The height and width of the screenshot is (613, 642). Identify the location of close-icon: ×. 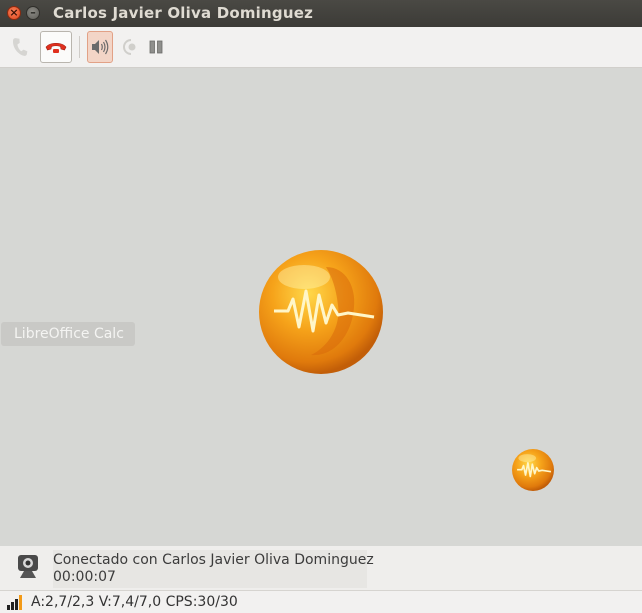
(14, 12).